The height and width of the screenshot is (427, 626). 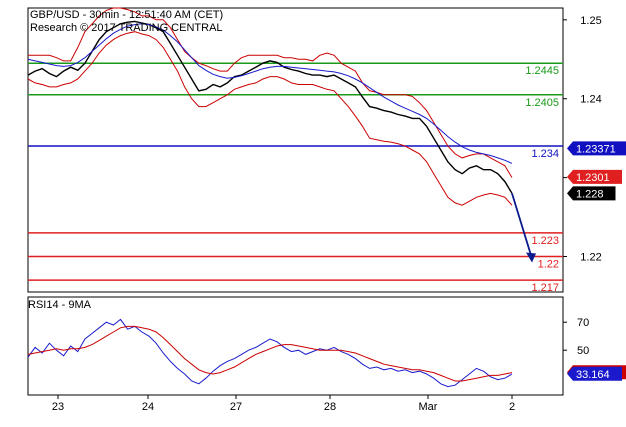 I want to click on y-tick-label: 1.25, so click(x=590, y=21).